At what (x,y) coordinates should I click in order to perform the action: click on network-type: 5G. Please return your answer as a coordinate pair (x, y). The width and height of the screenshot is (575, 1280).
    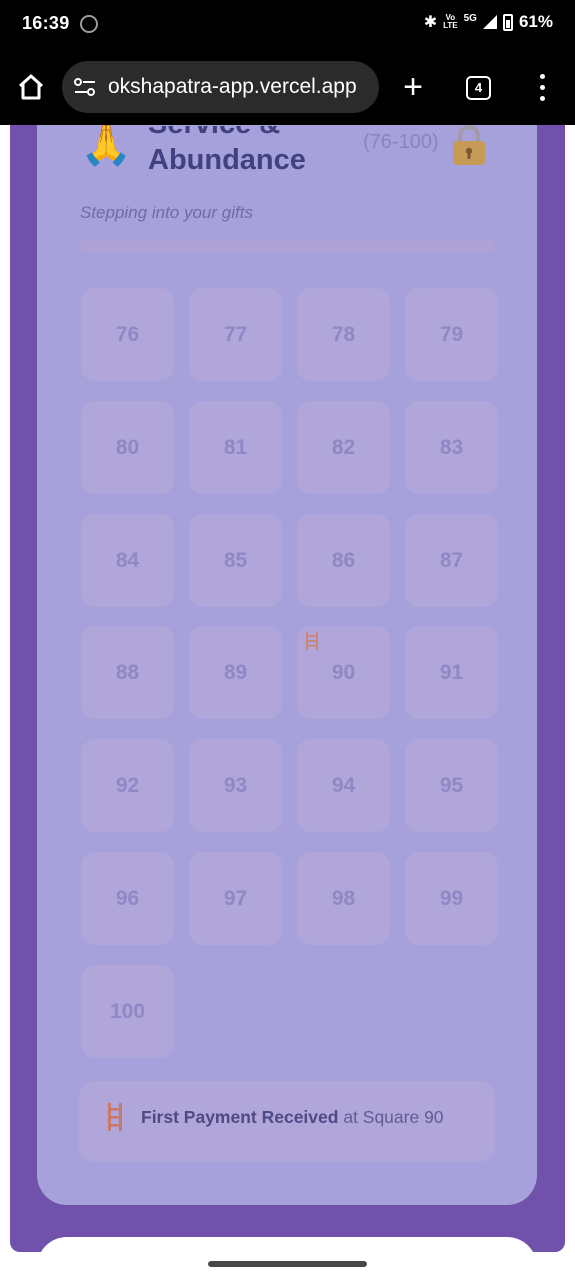
    Looking at the image, I should click on (470, 18).